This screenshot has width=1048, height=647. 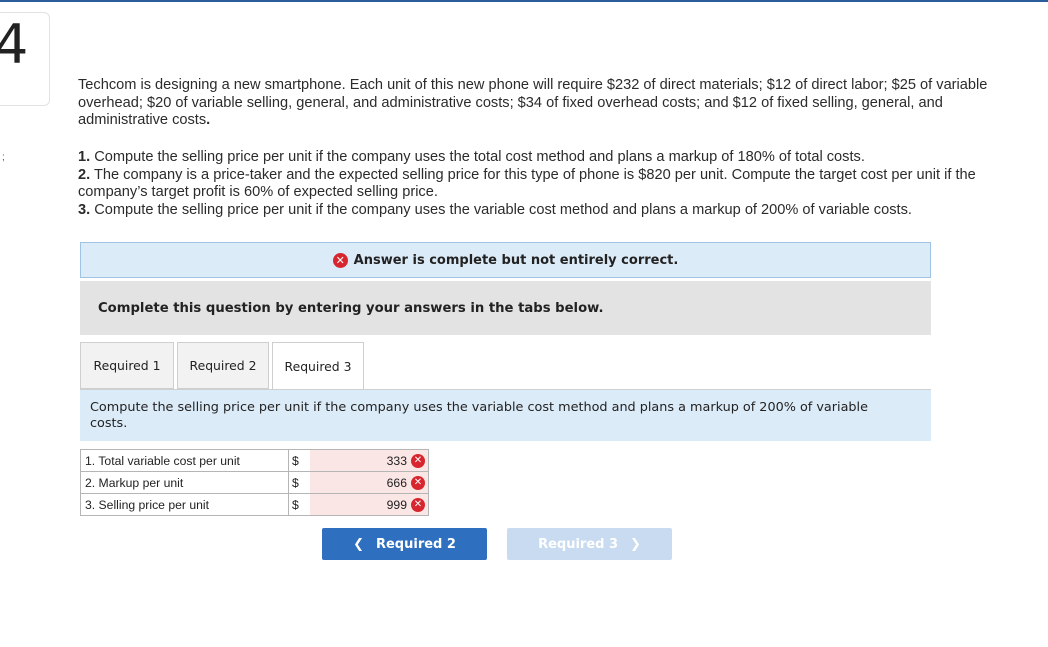 I want to click on prev-button-label: Required 2, so click(x=415, y=544).